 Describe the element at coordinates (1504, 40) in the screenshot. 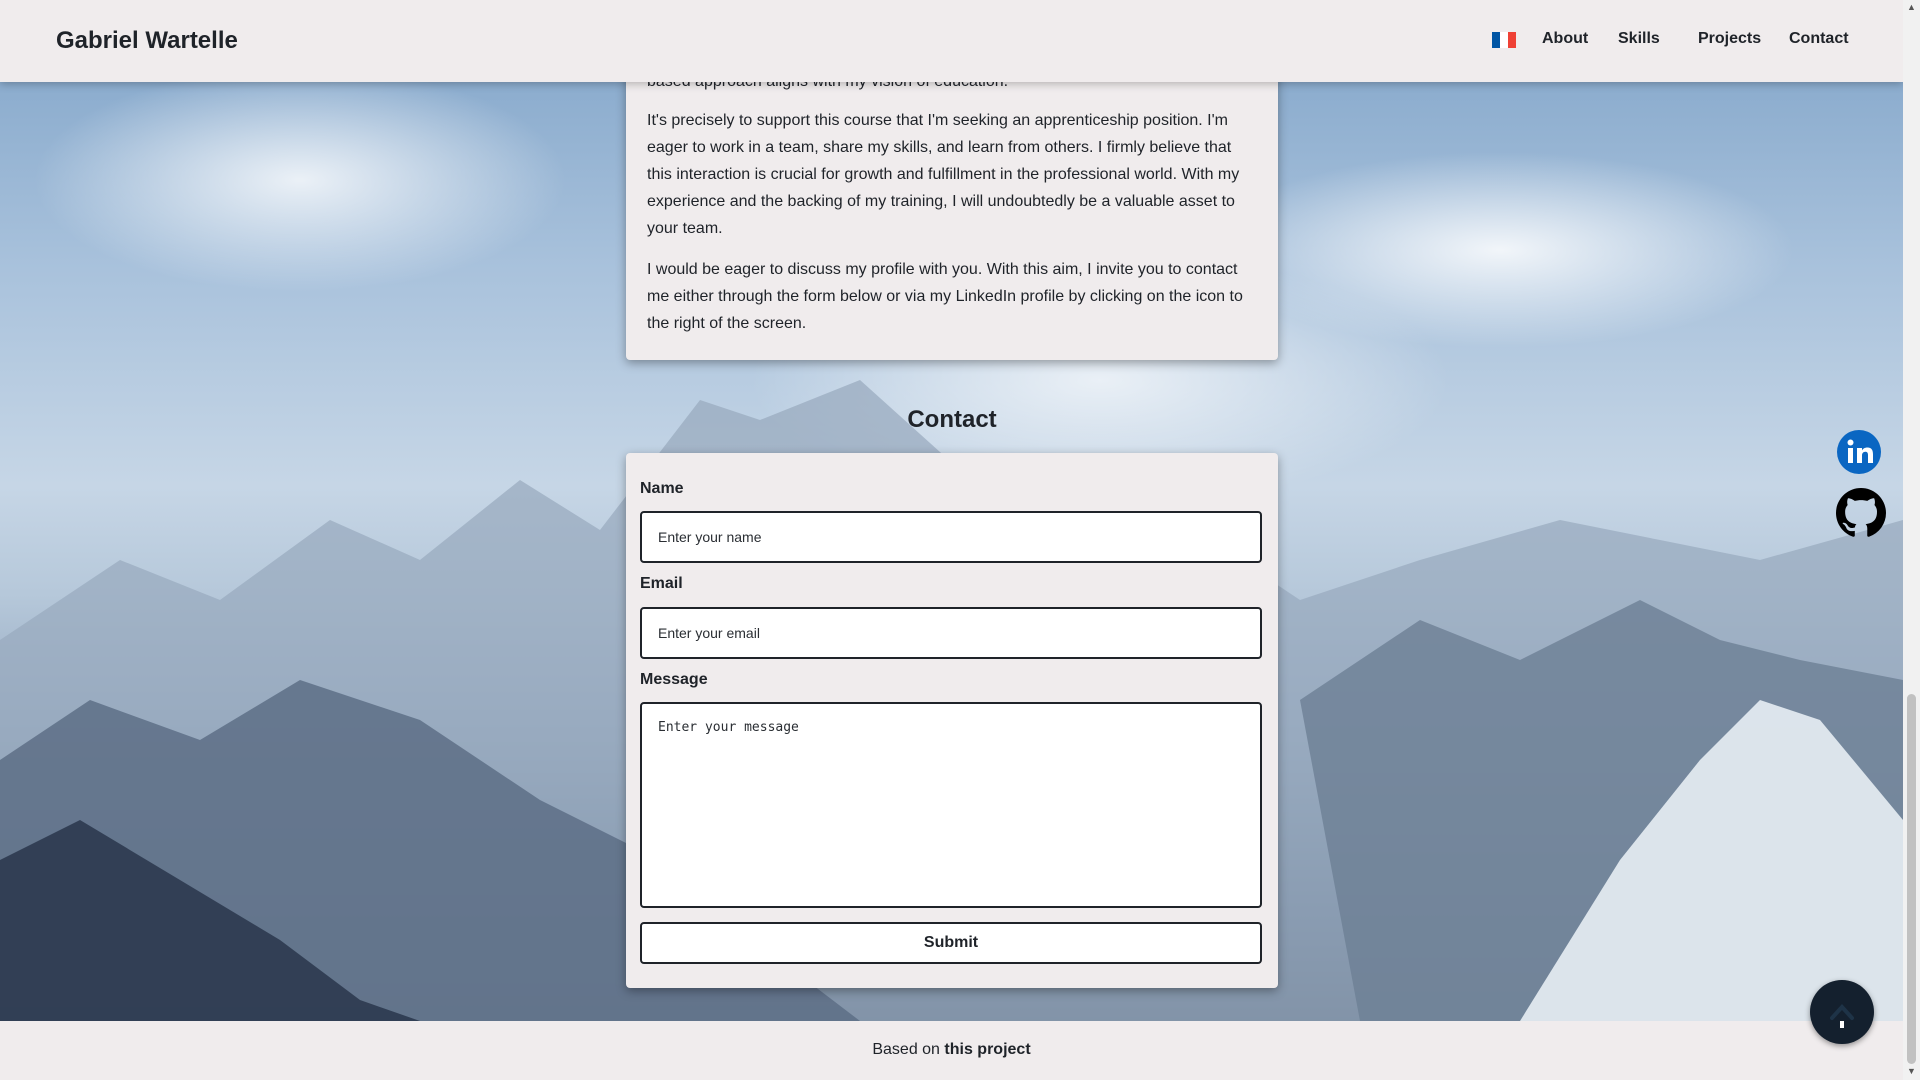

I see `french-flag-icon` at that location.